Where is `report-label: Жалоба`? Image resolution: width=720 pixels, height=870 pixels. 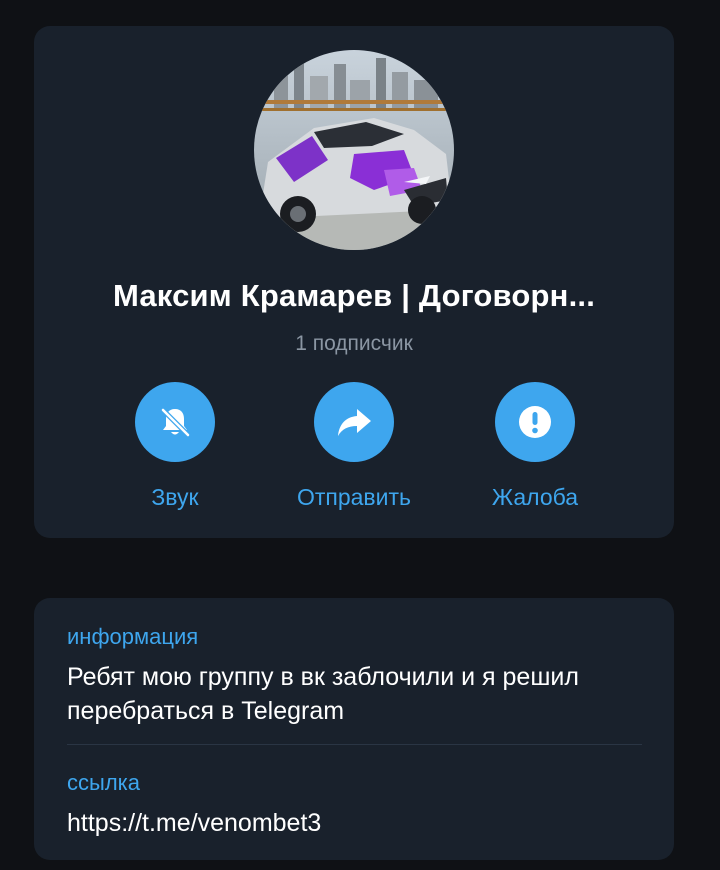 report-label: Жалоба is located at coordinates (535, 497).